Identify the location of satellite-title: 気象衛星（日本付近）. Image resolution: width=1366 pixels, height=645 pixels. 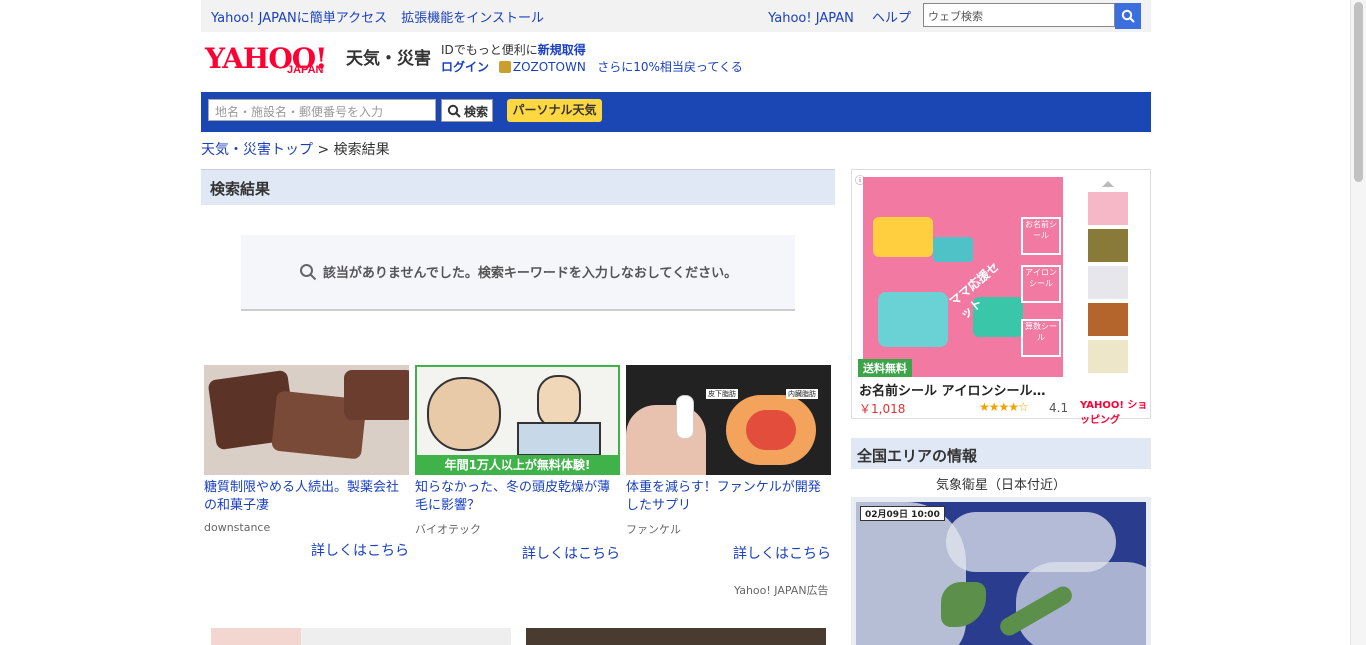
(1001, 483).